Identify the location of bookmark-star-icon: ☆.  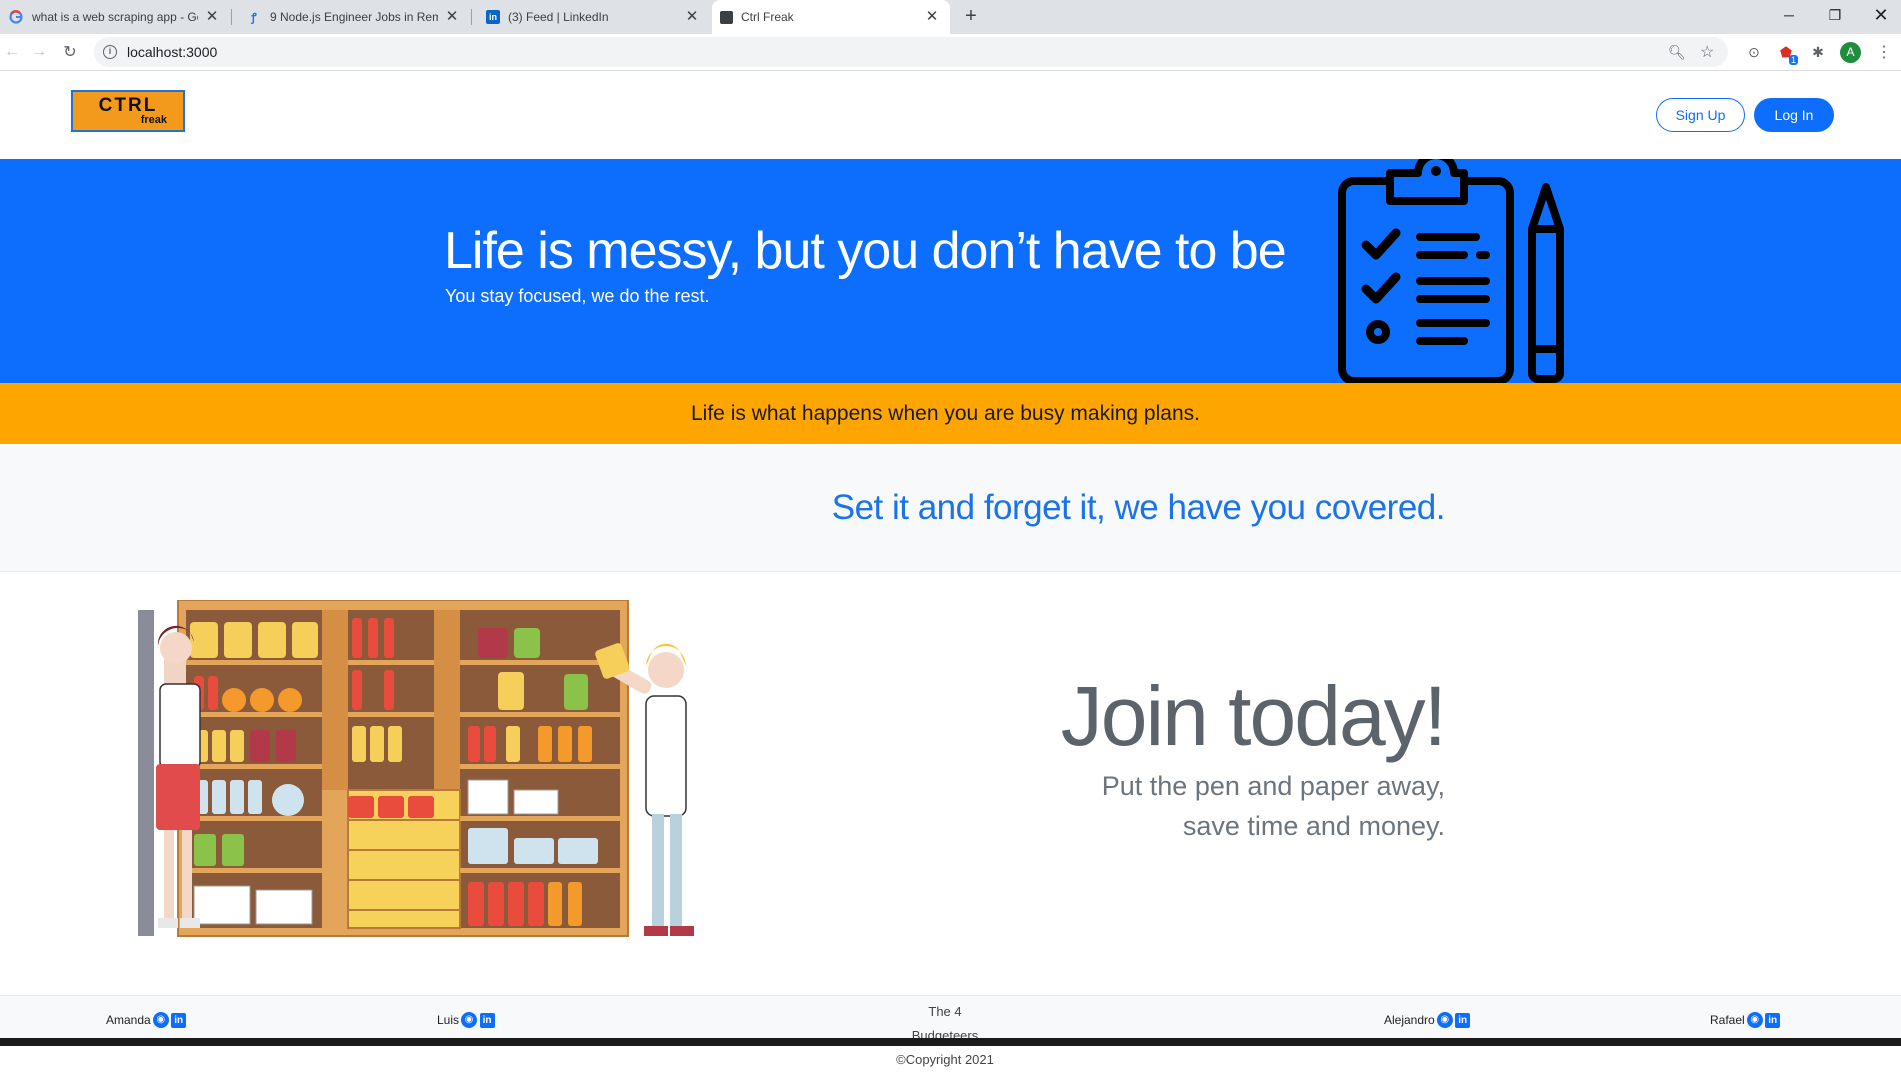
(1707, 52).